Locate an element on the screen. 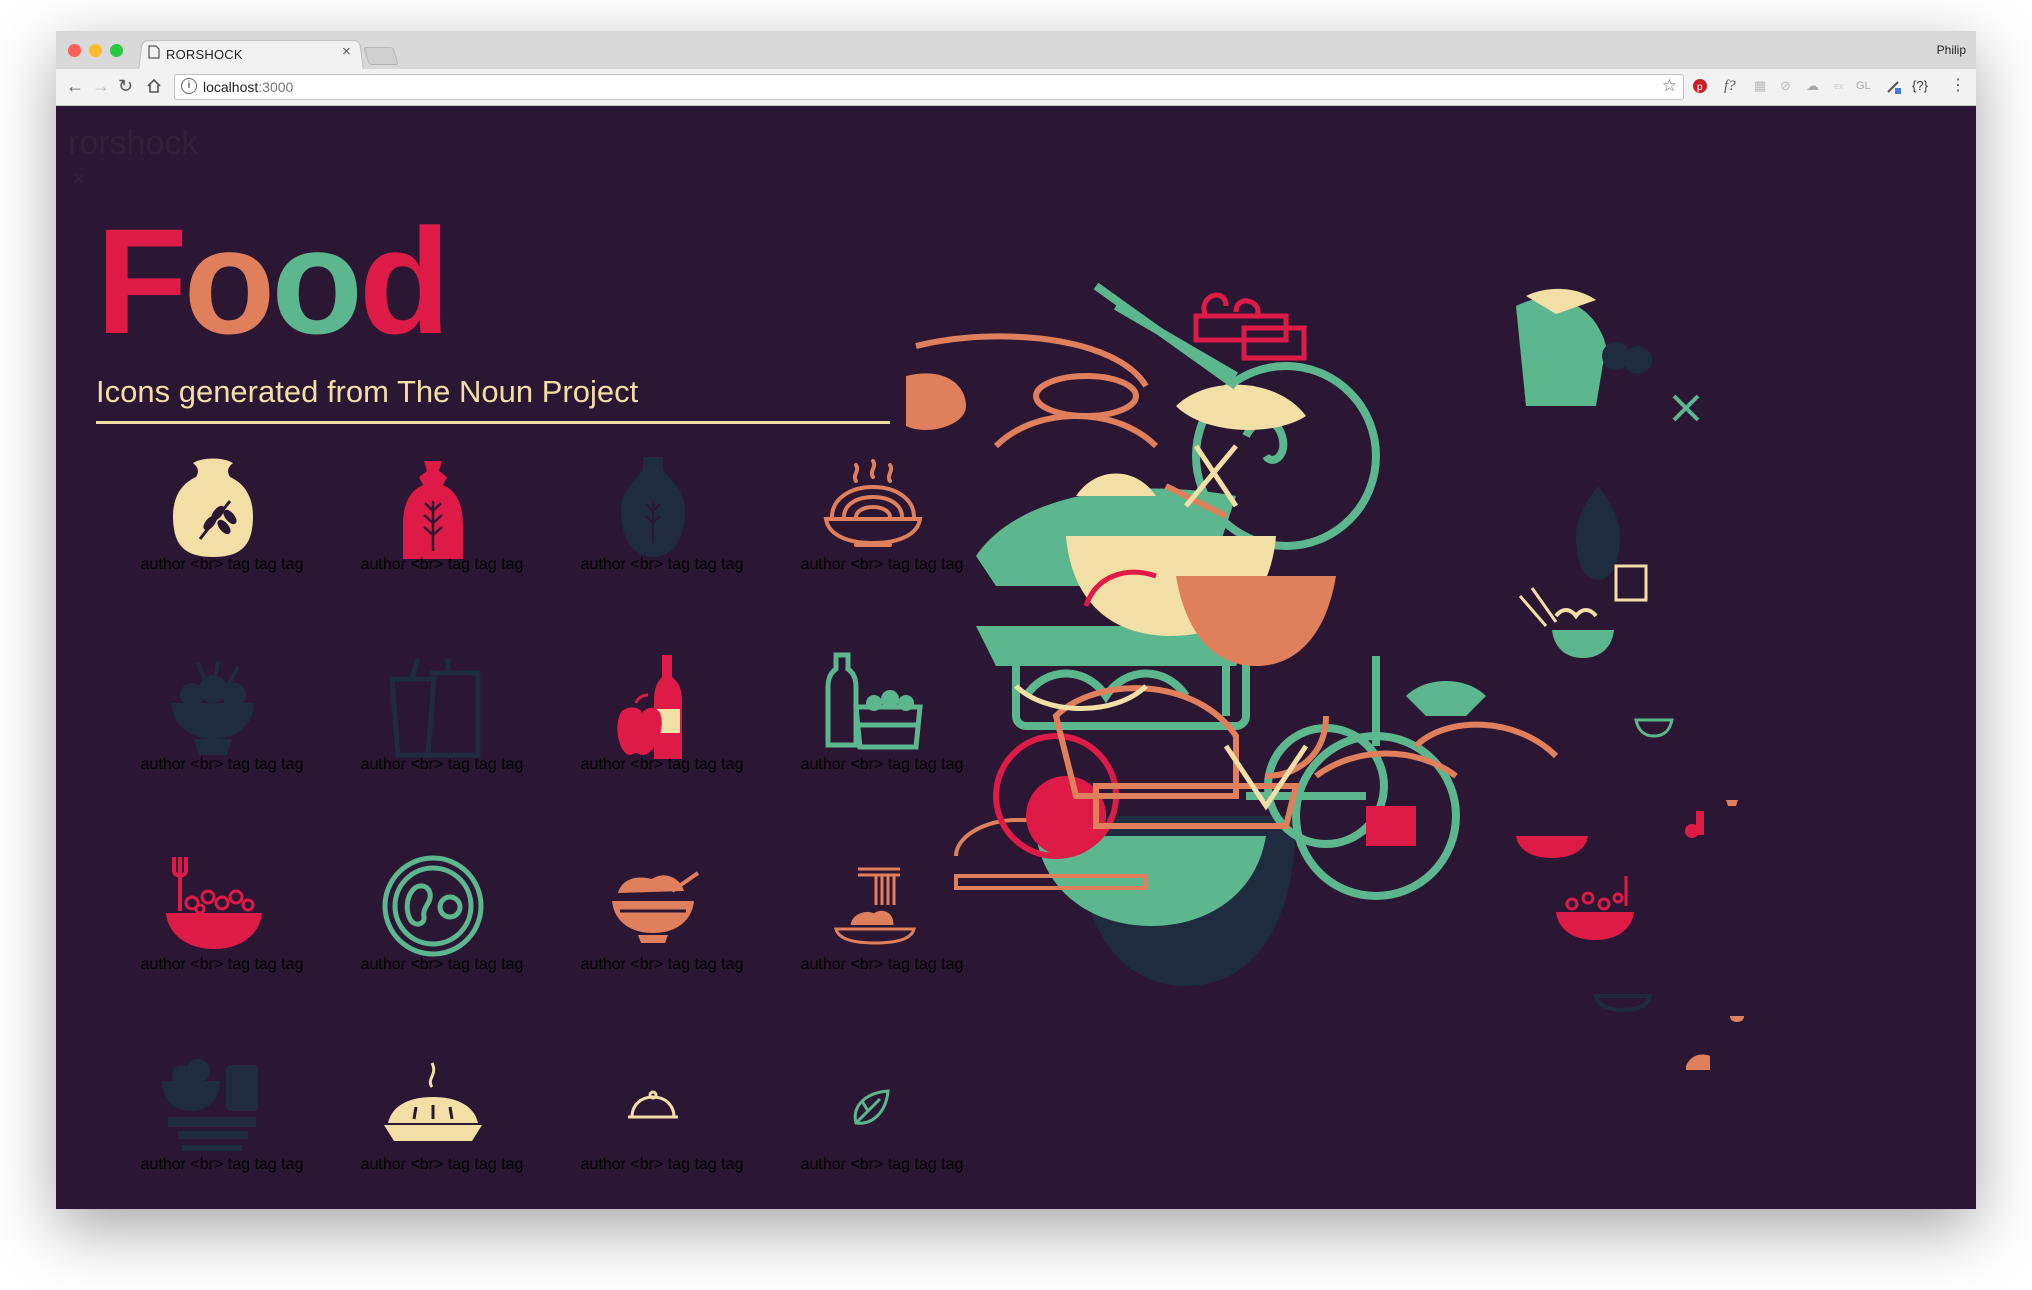 Image resolution: width=2032 pixels, height=1290 pixels. chopsticks-icon is located at coordinates (1538, 607).